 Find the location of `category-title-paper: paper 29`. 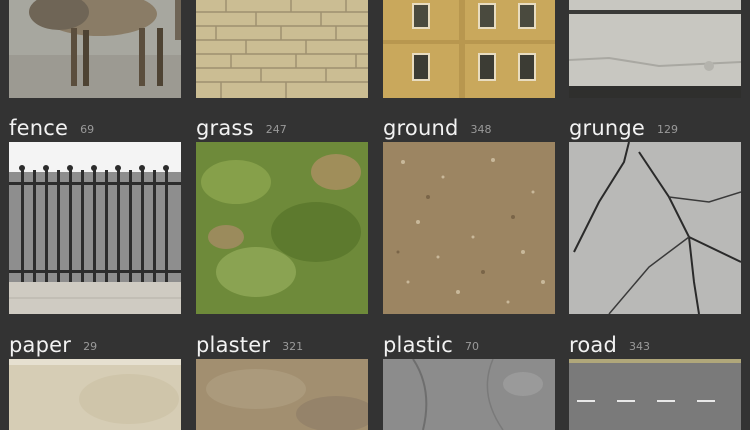

category-title-paper: paper 29 is located at coordinates (53, 345).